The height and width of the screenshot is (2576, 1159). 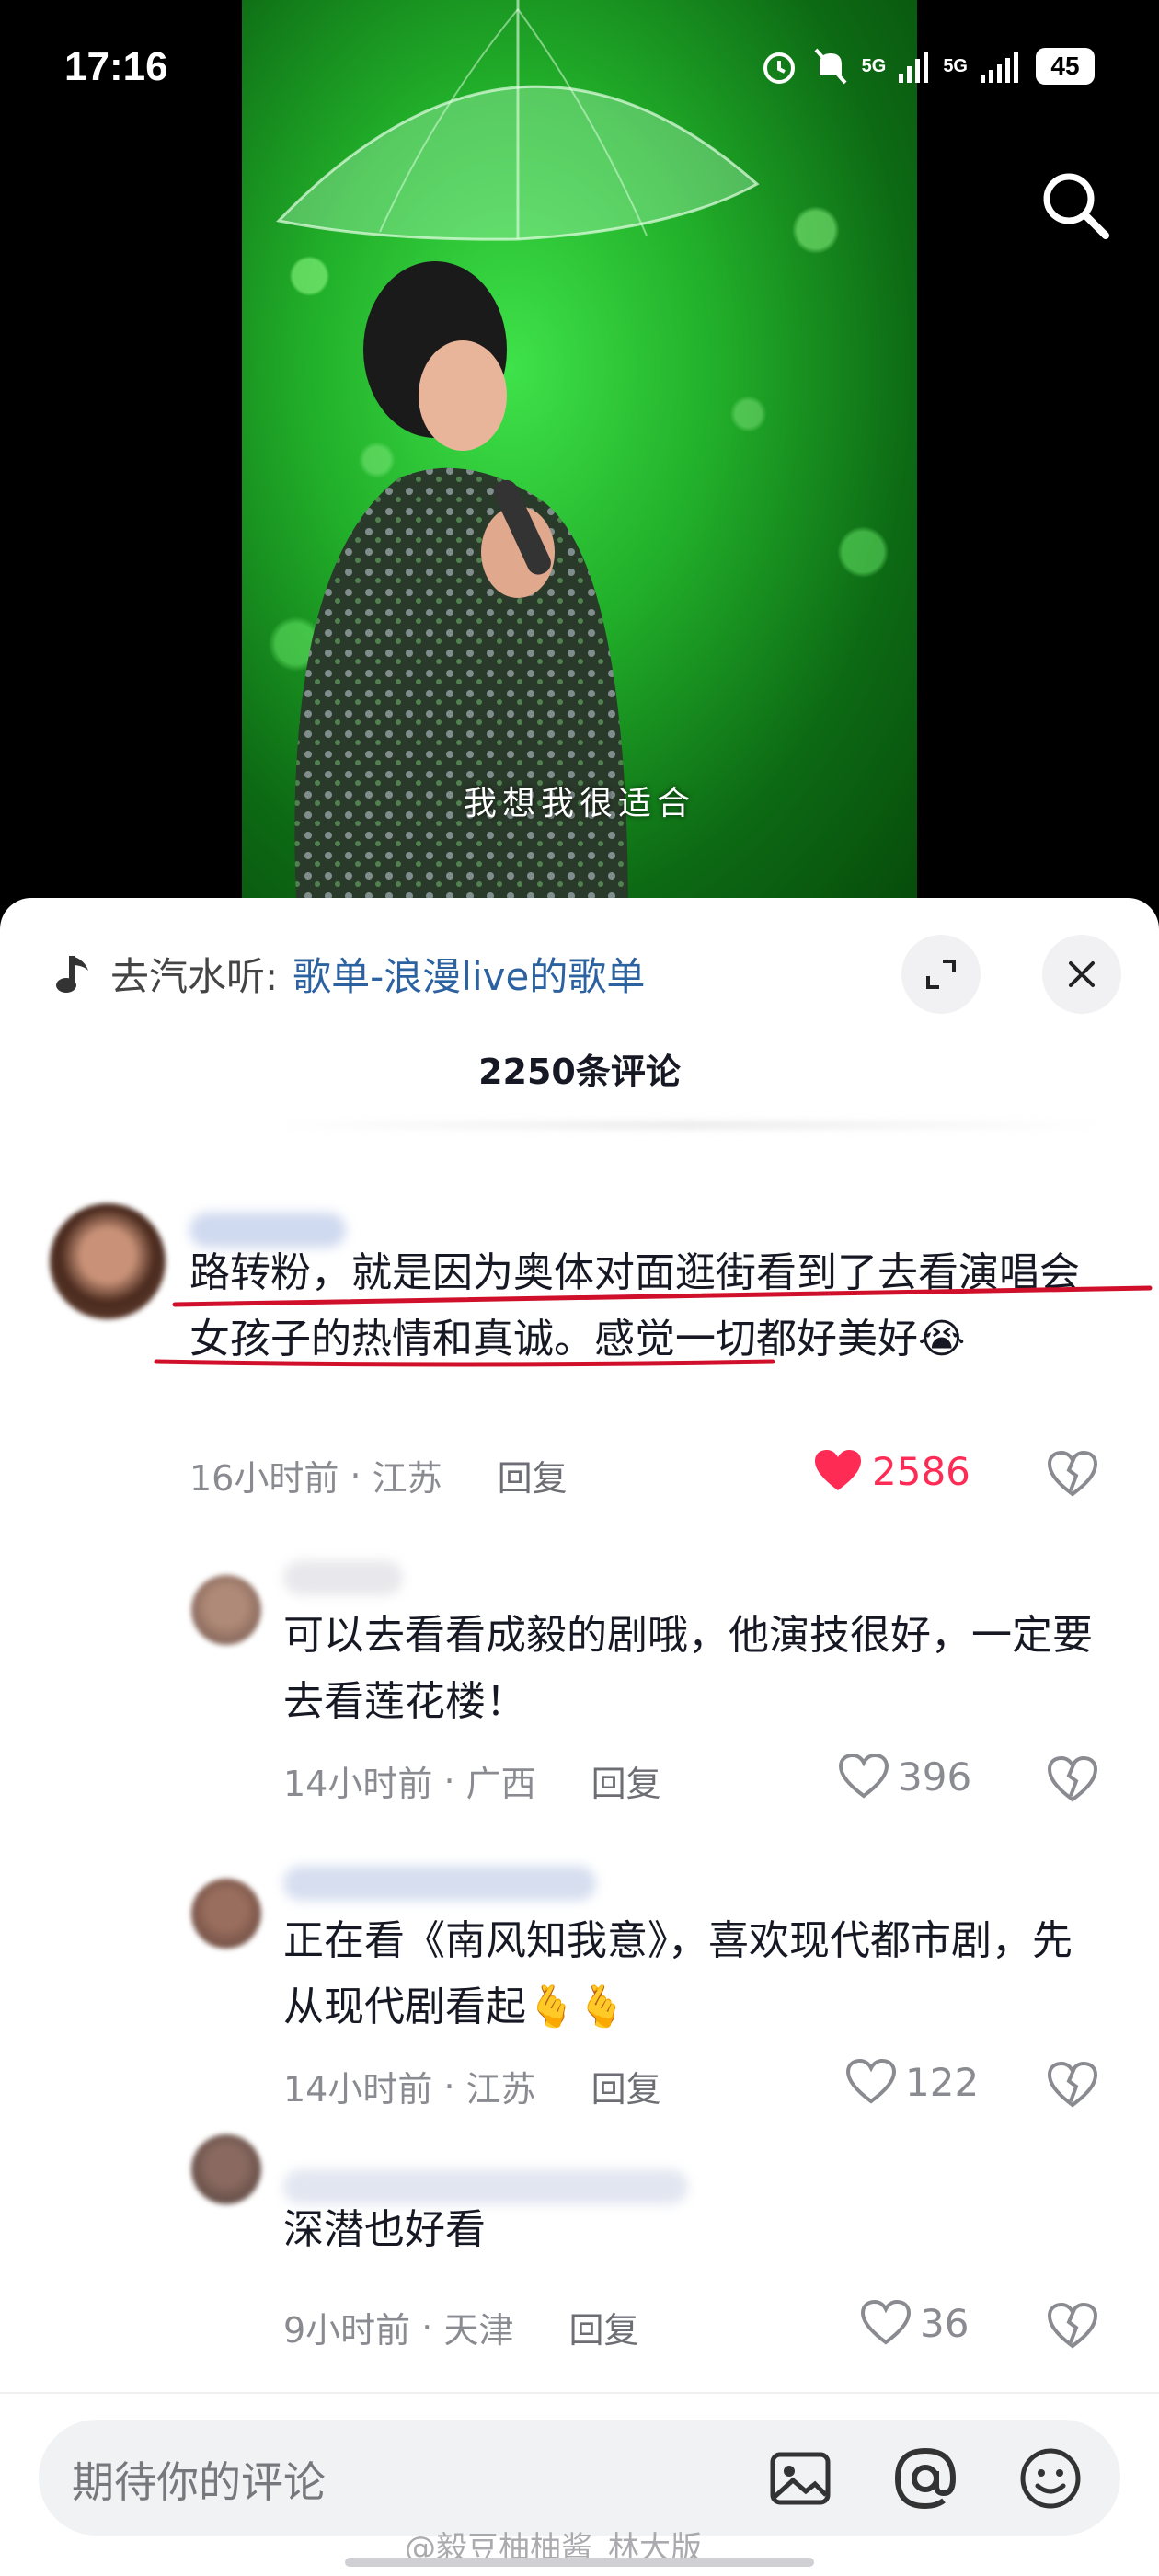 I want to click on comment-text: 可以去看看成毅的剧哦，他演技很好，一定要去看莲花楼！, so click(x=688, y=1668).